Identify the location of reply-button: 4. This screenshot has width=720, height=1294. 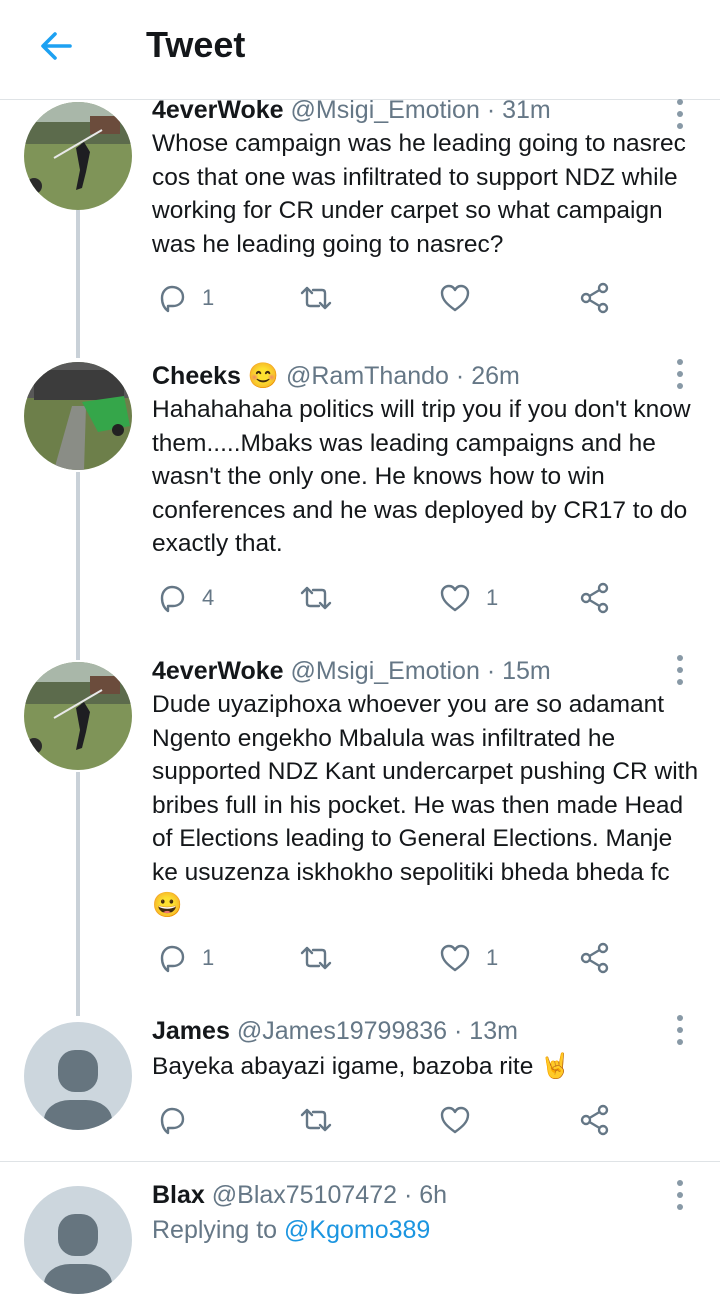
(185, 598).